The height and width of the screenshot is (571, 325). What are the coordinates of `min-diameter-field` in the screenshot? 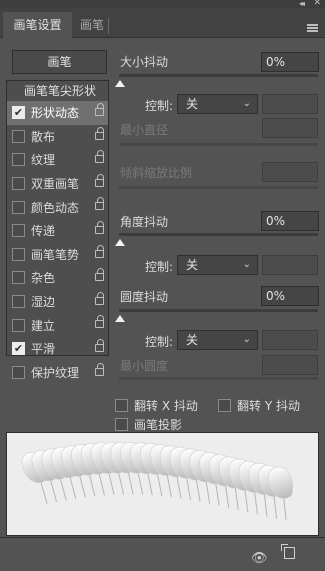 It's located at (290, 128).